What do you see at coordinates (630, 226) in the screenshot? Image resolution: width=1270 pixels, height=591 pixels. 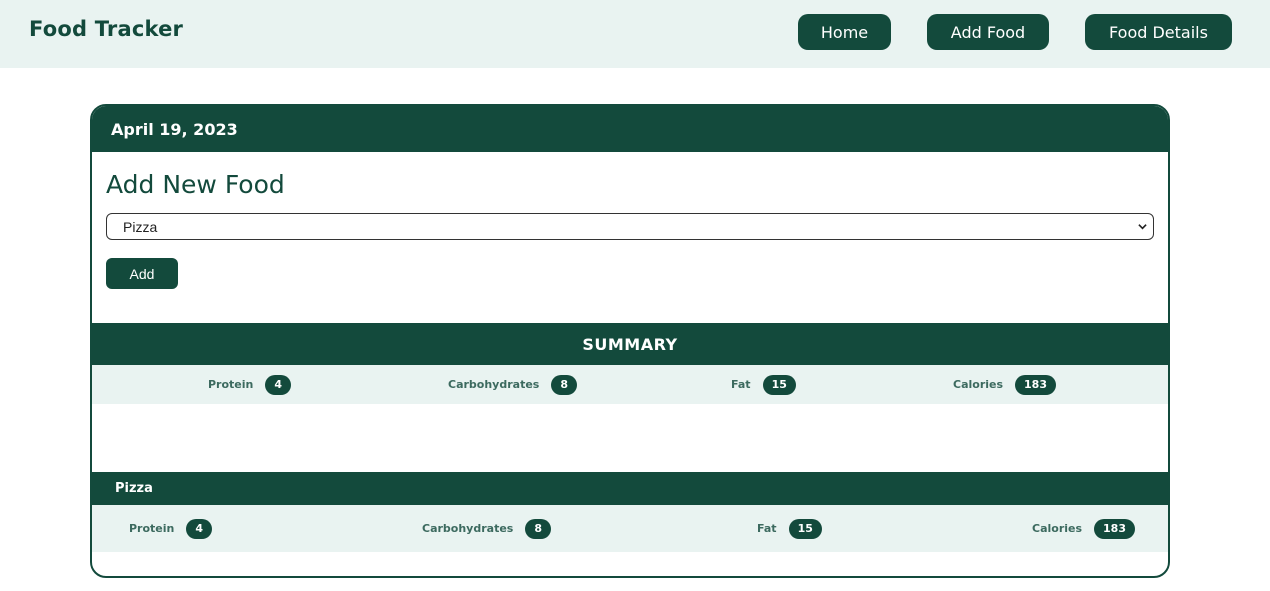 I see `food-select: Pizza` at bounding box center [630, 226].